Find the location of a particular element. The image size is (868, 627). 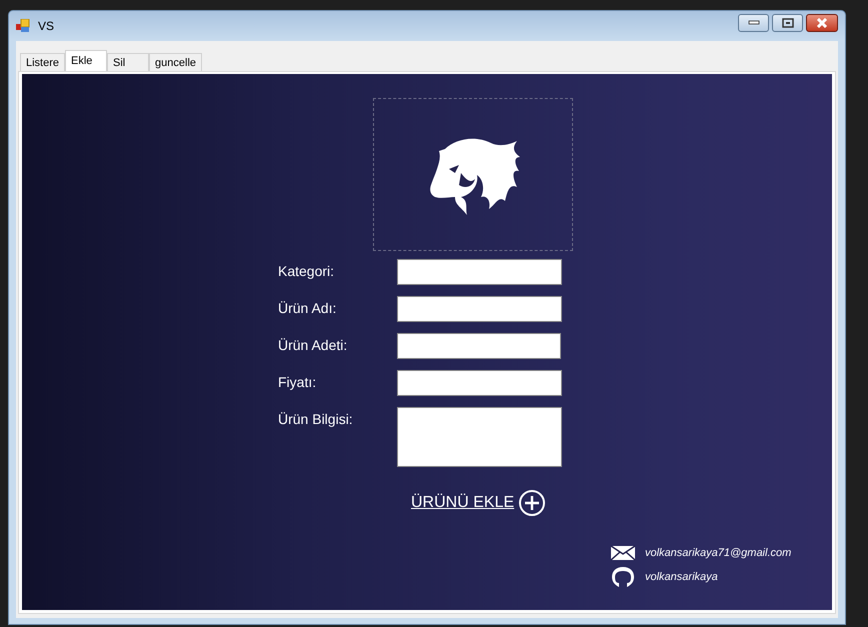

contact-text: volkansarikaya71@gmail.com is located at coordinates (718, 553).